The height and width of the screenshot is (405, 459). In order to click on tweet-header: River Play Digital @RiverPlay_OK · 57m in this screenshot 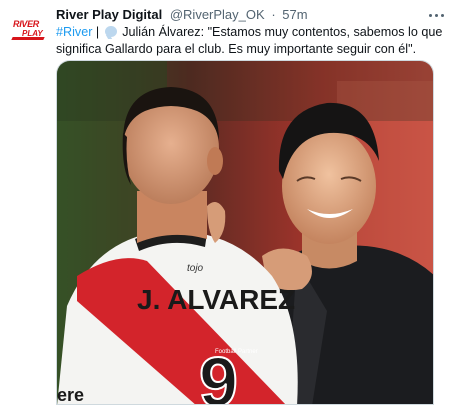, I will do `click(242, 15)`.